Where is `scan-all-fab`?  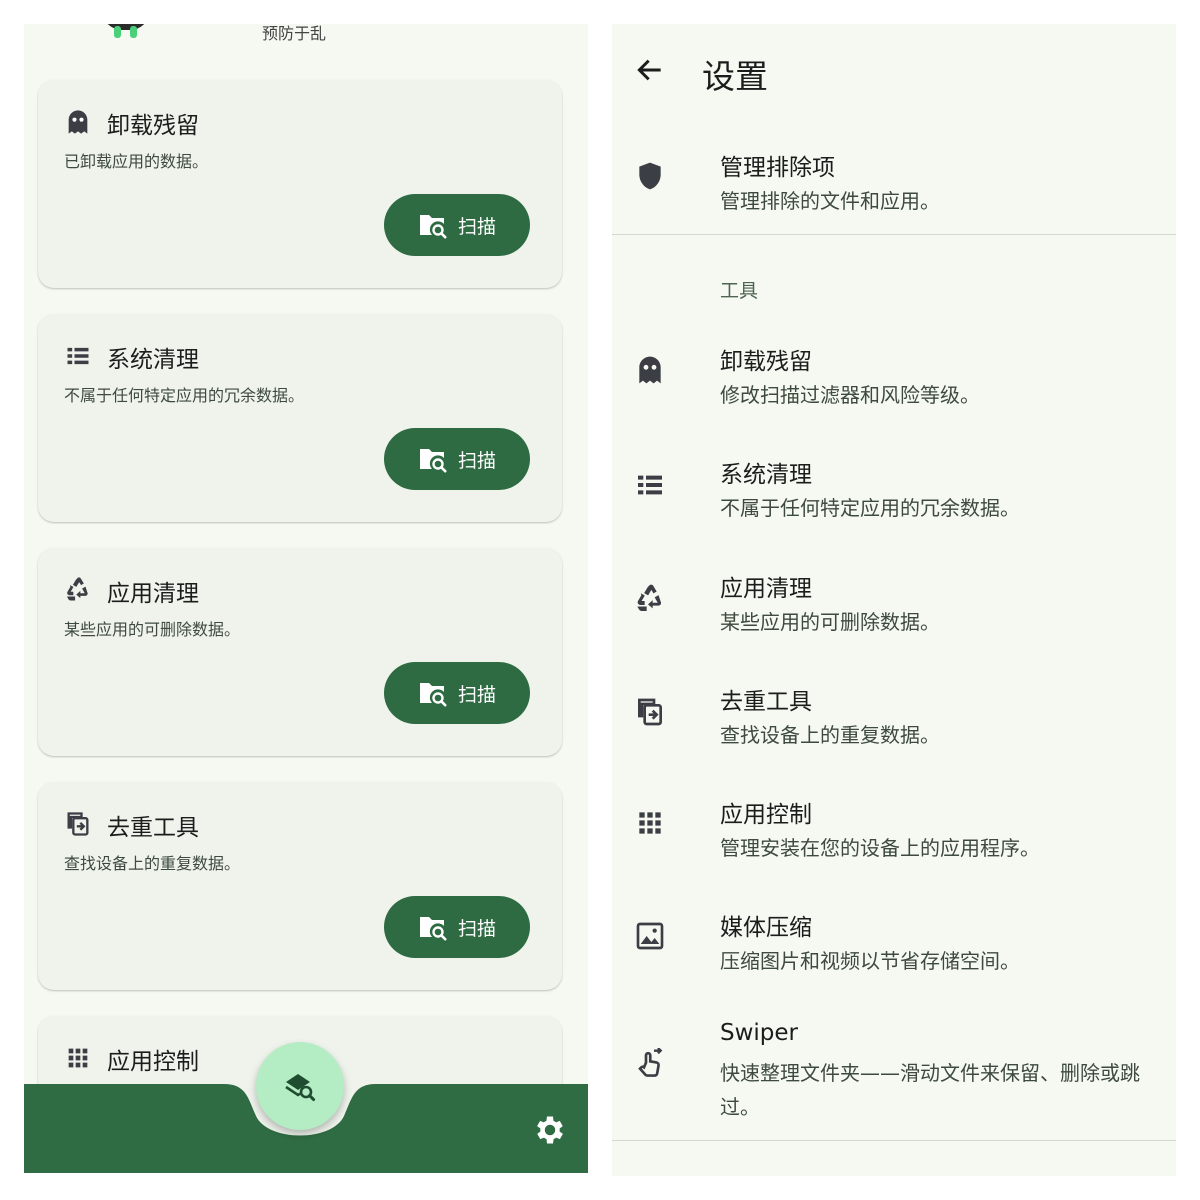 scan-all-fab is located at coordinates (300, 1086).